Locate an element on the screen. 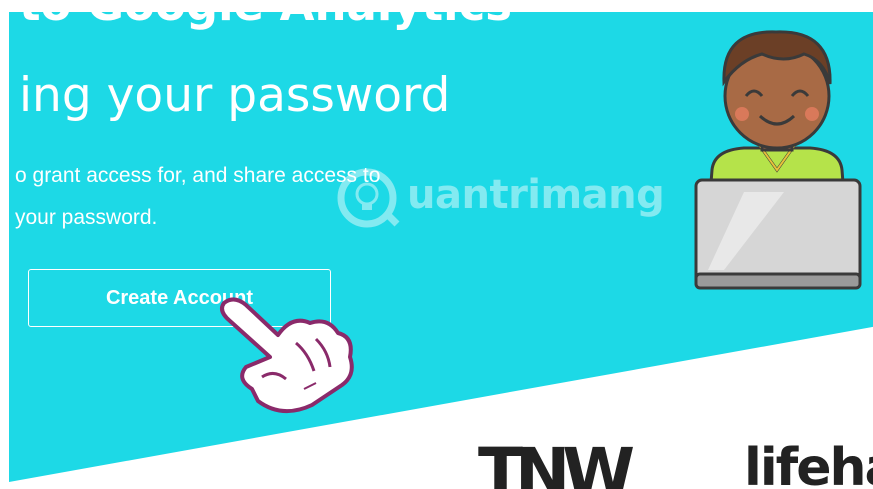 The width and height of the screenshot is (873, 489). watermark: uantrimang is located at coordinates (501, 195).